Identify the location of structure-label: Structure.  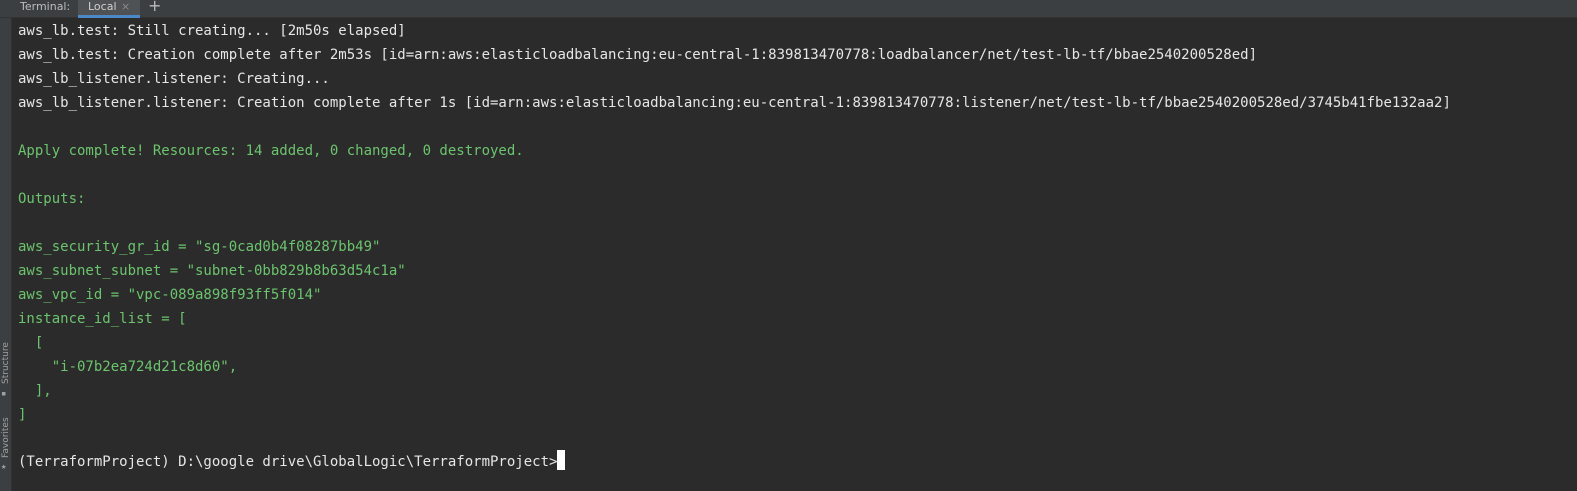
(6, 363).